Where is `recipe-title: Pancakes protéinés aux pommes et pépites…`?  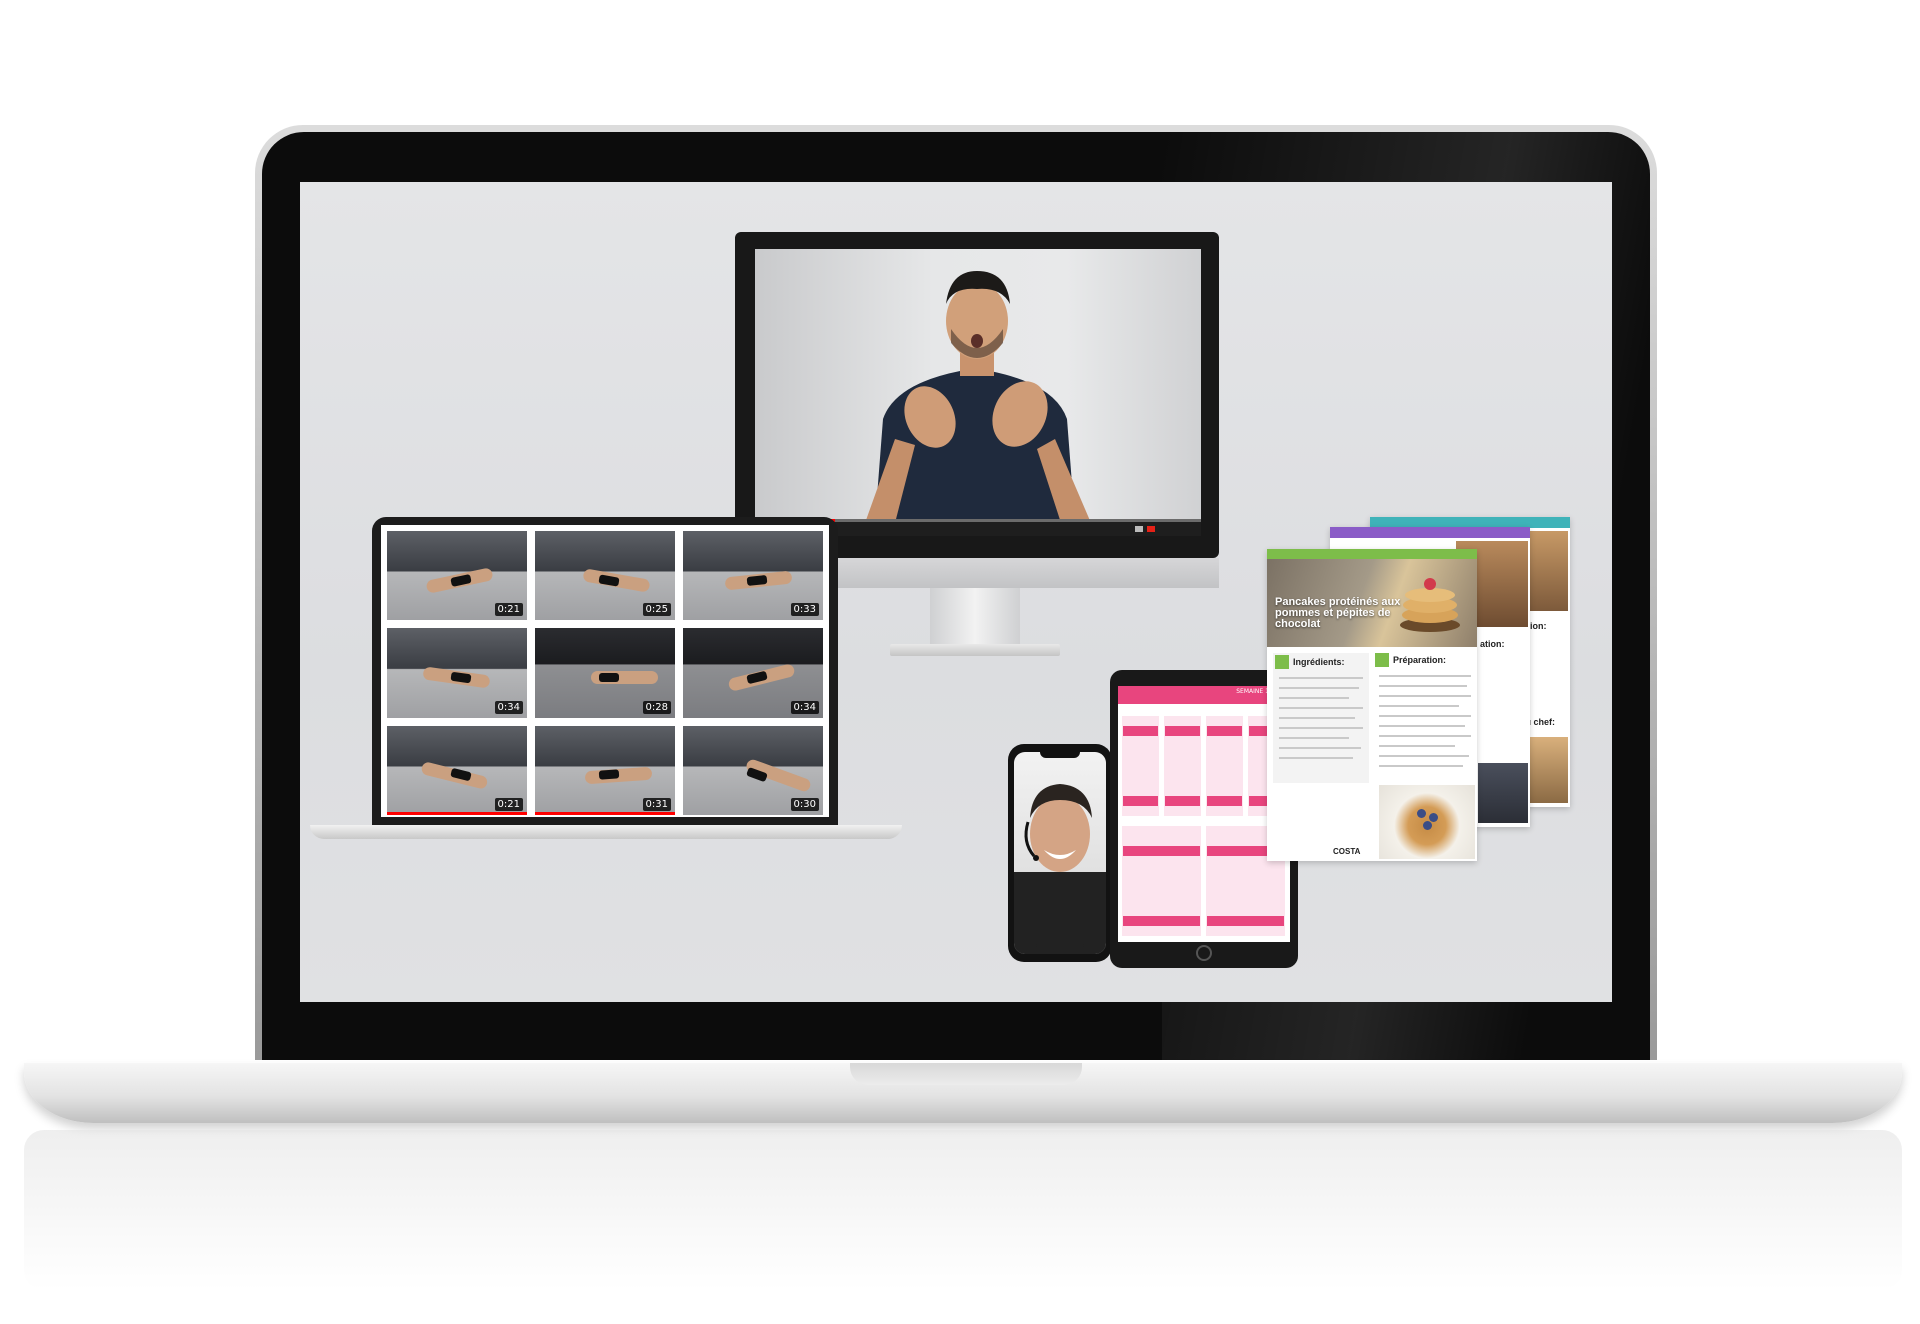
recipe-title: Pancakes protéinés aux pommes et pépites… is located at coordinates (1338, 613).